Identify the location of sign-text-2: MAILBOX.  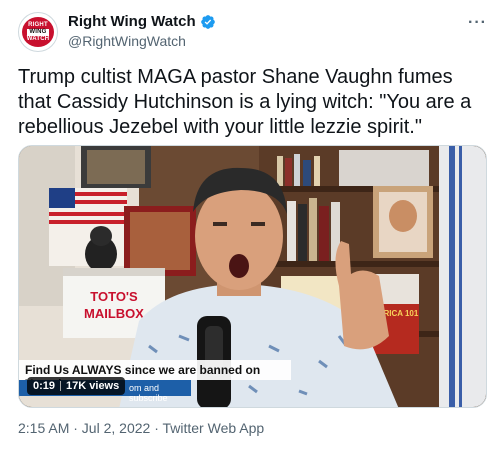
(114, 313).